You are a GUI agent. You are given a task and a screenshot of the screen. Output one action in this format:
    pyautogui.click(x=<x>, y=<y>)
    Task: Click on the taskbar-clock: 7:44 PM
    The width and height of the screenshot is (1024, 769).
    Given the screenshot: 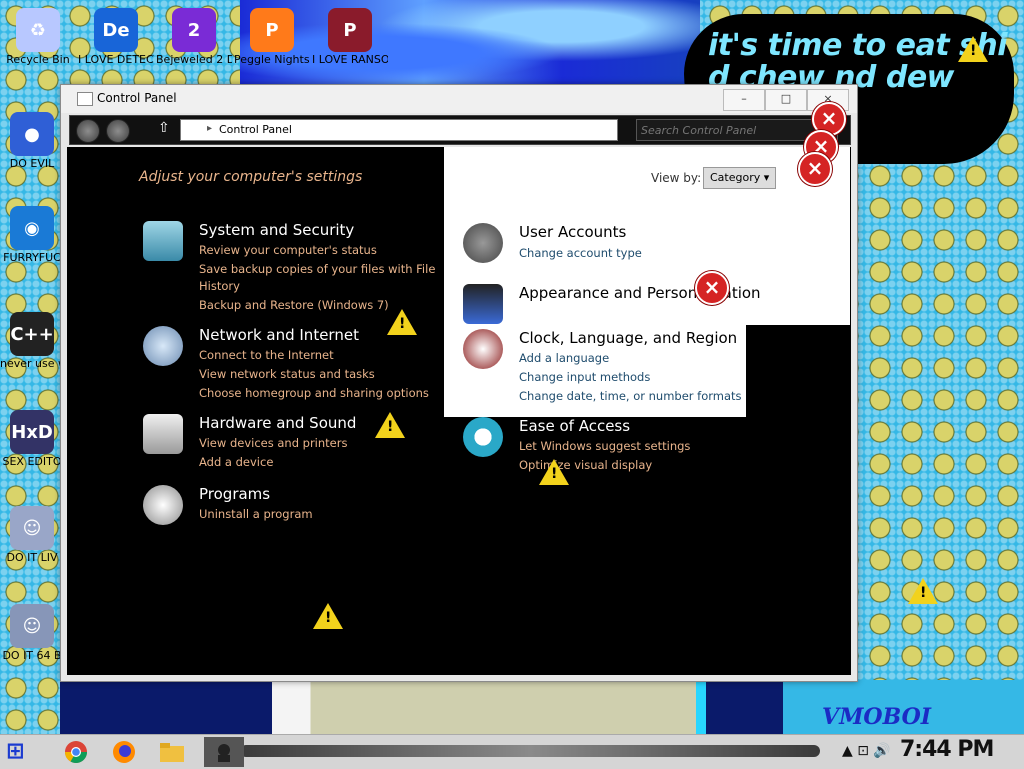 What is the action you would take?
    pyautogui.click(x=947, y=749)
    